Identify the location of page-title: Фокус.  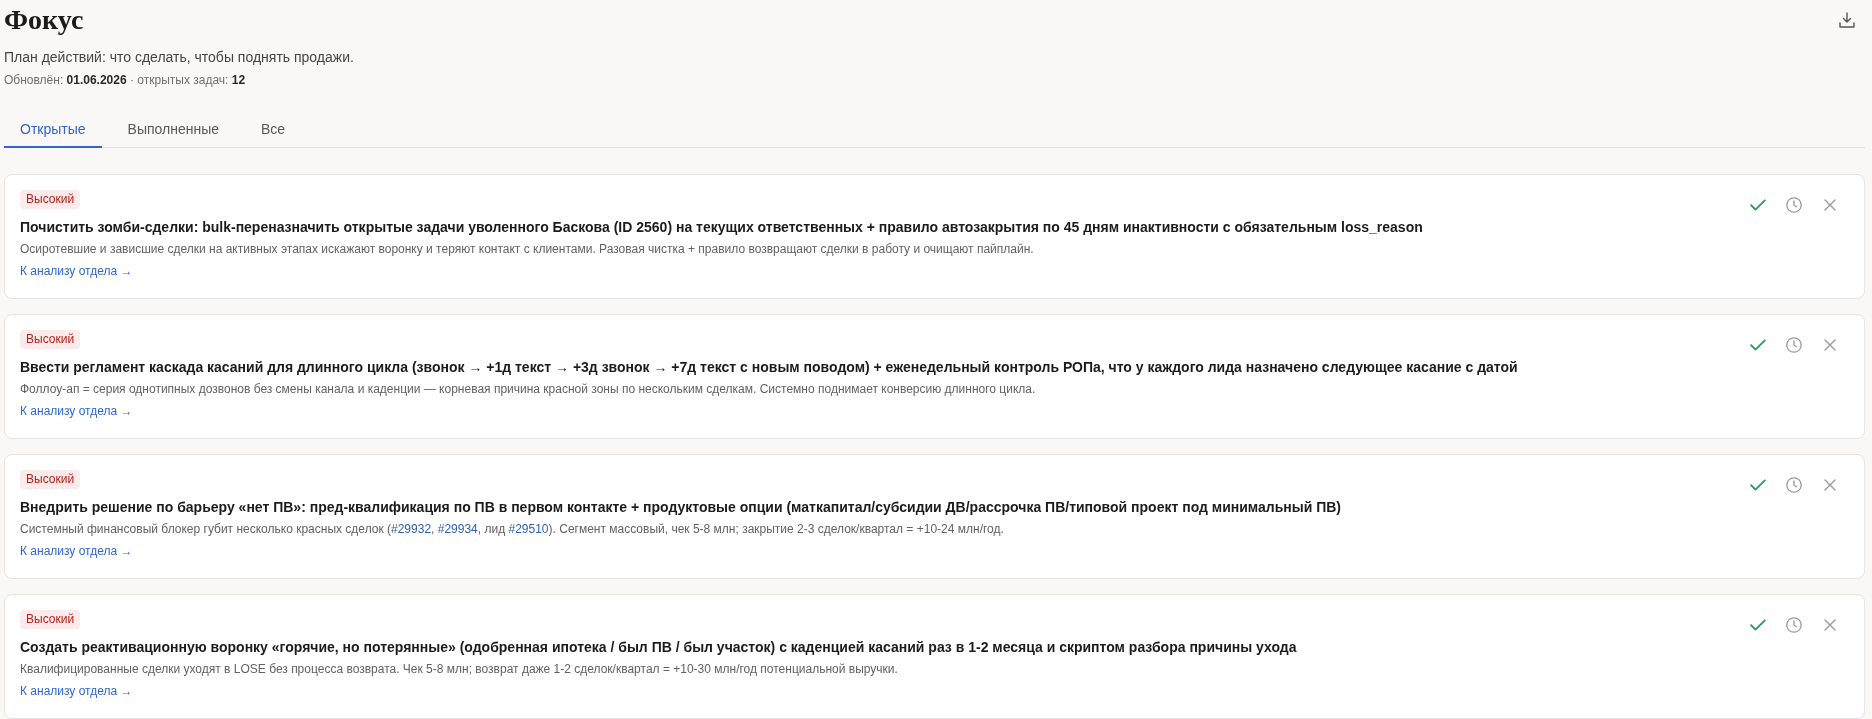
(44, 20).